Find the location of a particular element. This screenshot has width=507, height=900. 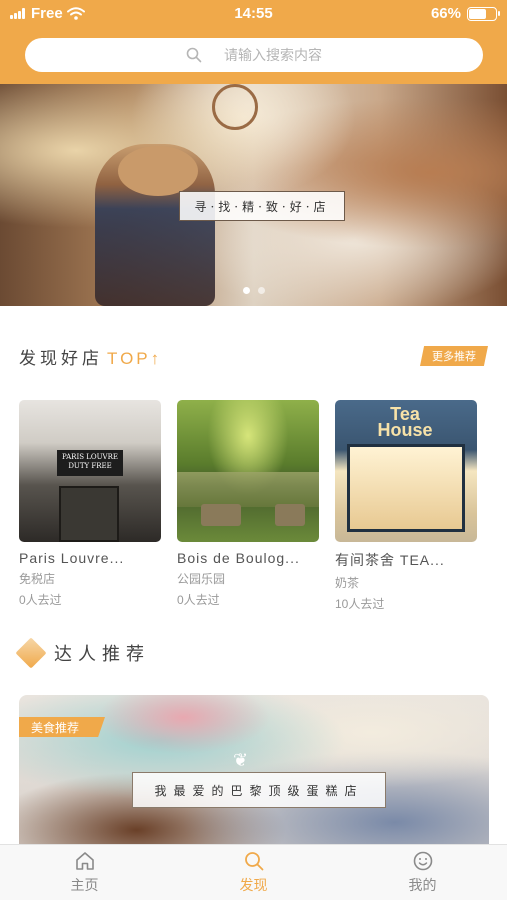

tab-home: 主页 is located at coordinates (84, 872).